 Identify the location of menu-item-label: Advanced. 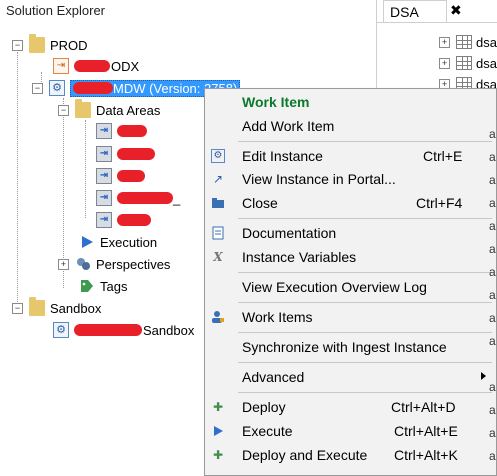
(273, 377).